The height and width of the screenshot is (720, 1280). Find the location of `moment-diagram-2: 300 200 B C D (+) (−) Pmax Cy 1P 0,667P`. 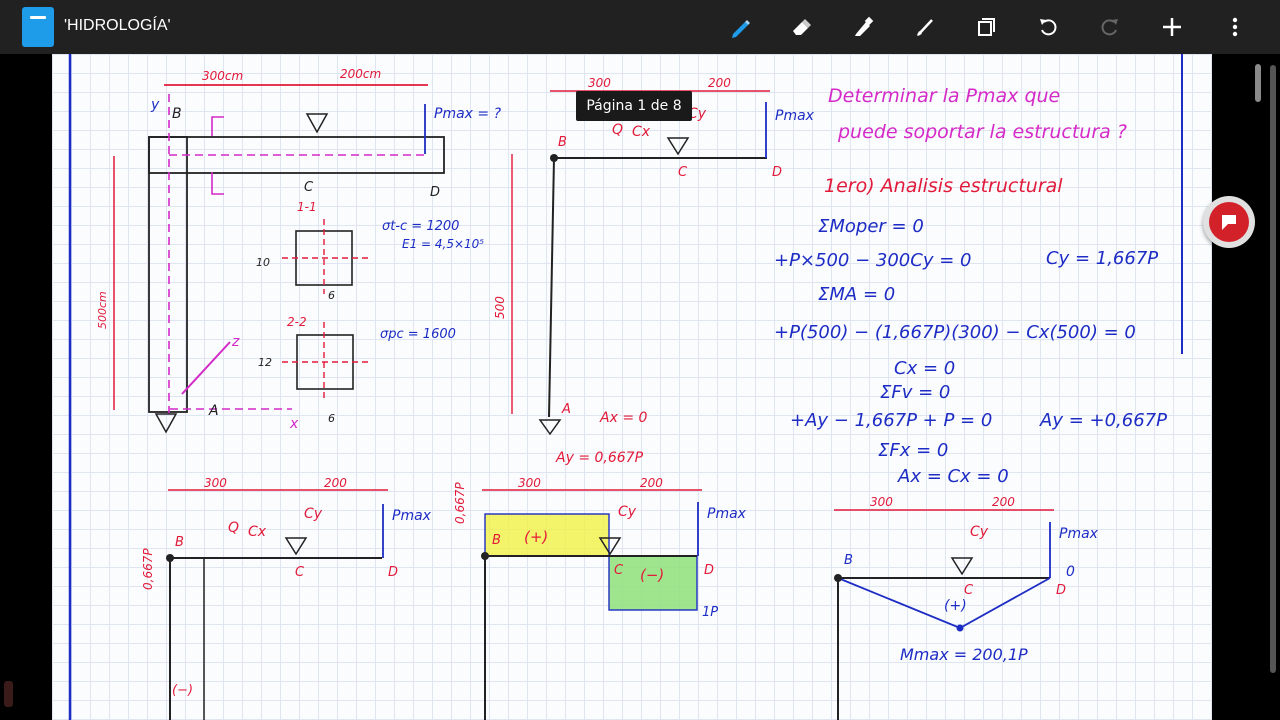

moment-diagram-2: 300 200 B C D (+) (−) Pmax Cy 1P 0,667P is located at coordinates (600, 598).